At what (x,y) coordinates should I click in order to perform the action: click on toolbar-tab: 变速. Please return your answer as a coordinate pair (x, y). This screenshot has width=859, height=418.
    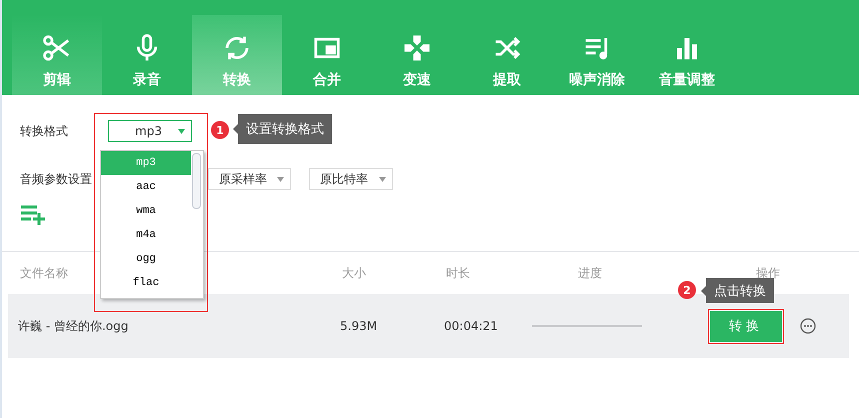
    Looking at the image, I should click on (417, 55).